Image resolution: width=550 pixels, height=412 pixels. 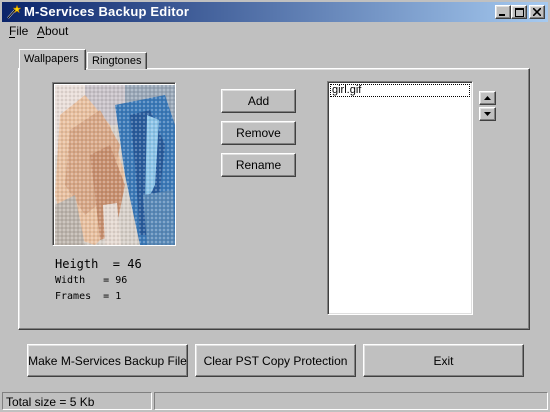 I want to click on image-width-info: Width = 96, so click(x=91, y=280).